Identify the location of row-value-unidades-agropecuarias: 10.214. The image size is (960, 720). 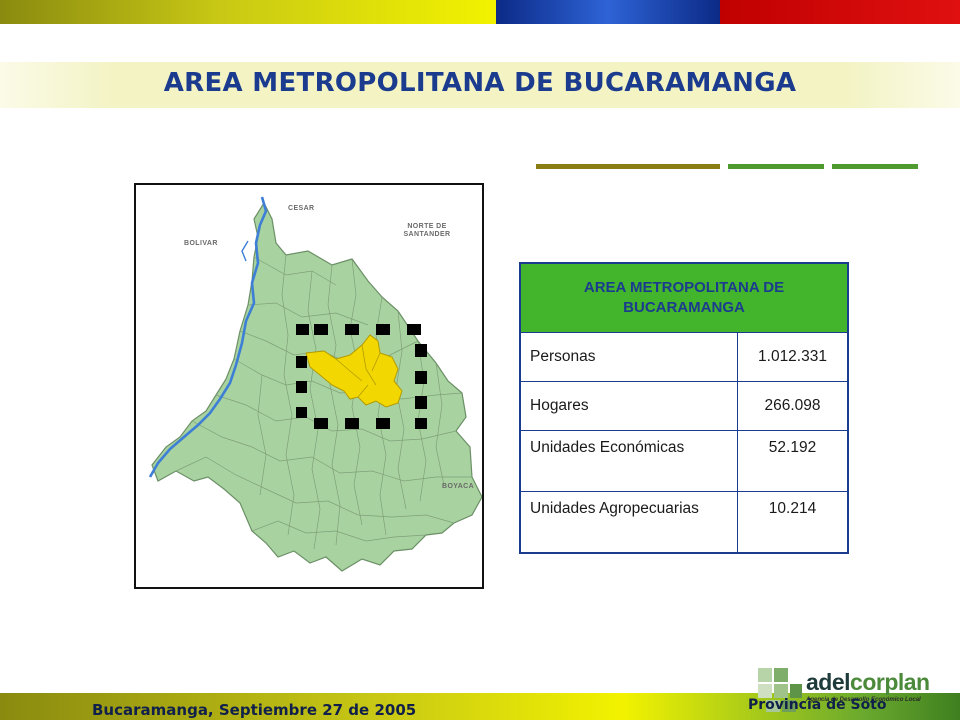
(793, 522).